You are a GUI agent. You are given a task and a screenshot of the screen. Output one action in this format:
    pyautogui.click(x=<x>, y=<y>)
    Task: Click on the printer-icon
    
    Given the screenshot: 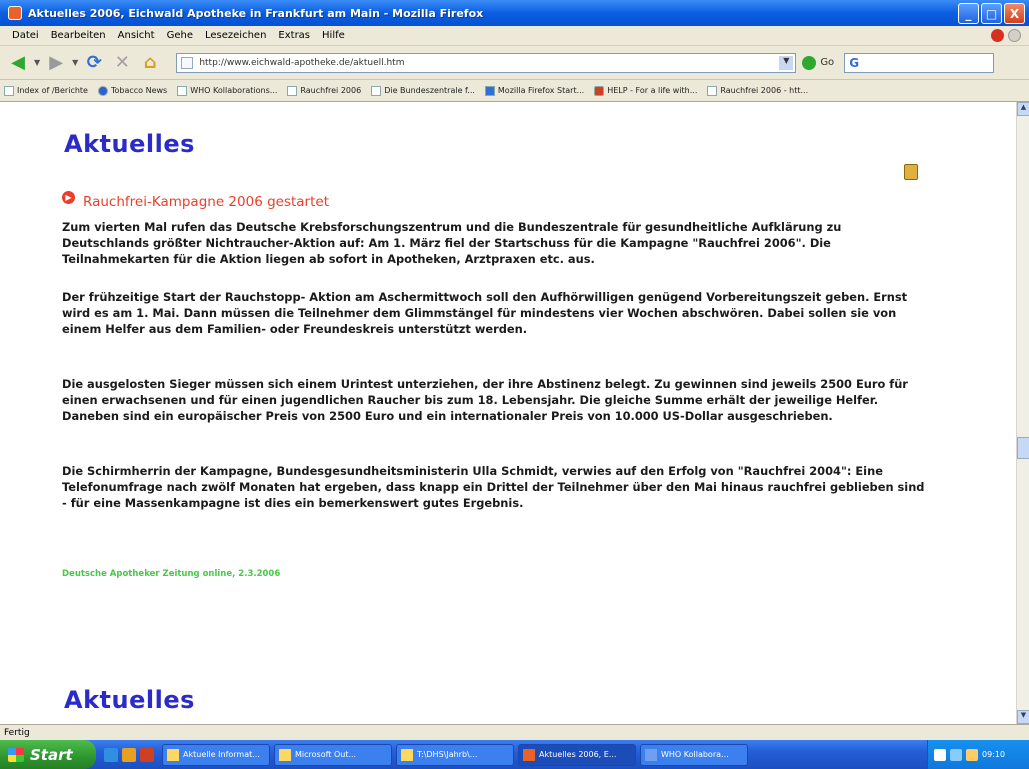 What is the action you would take?
    pyautogui.click(x=911, y=172)
    